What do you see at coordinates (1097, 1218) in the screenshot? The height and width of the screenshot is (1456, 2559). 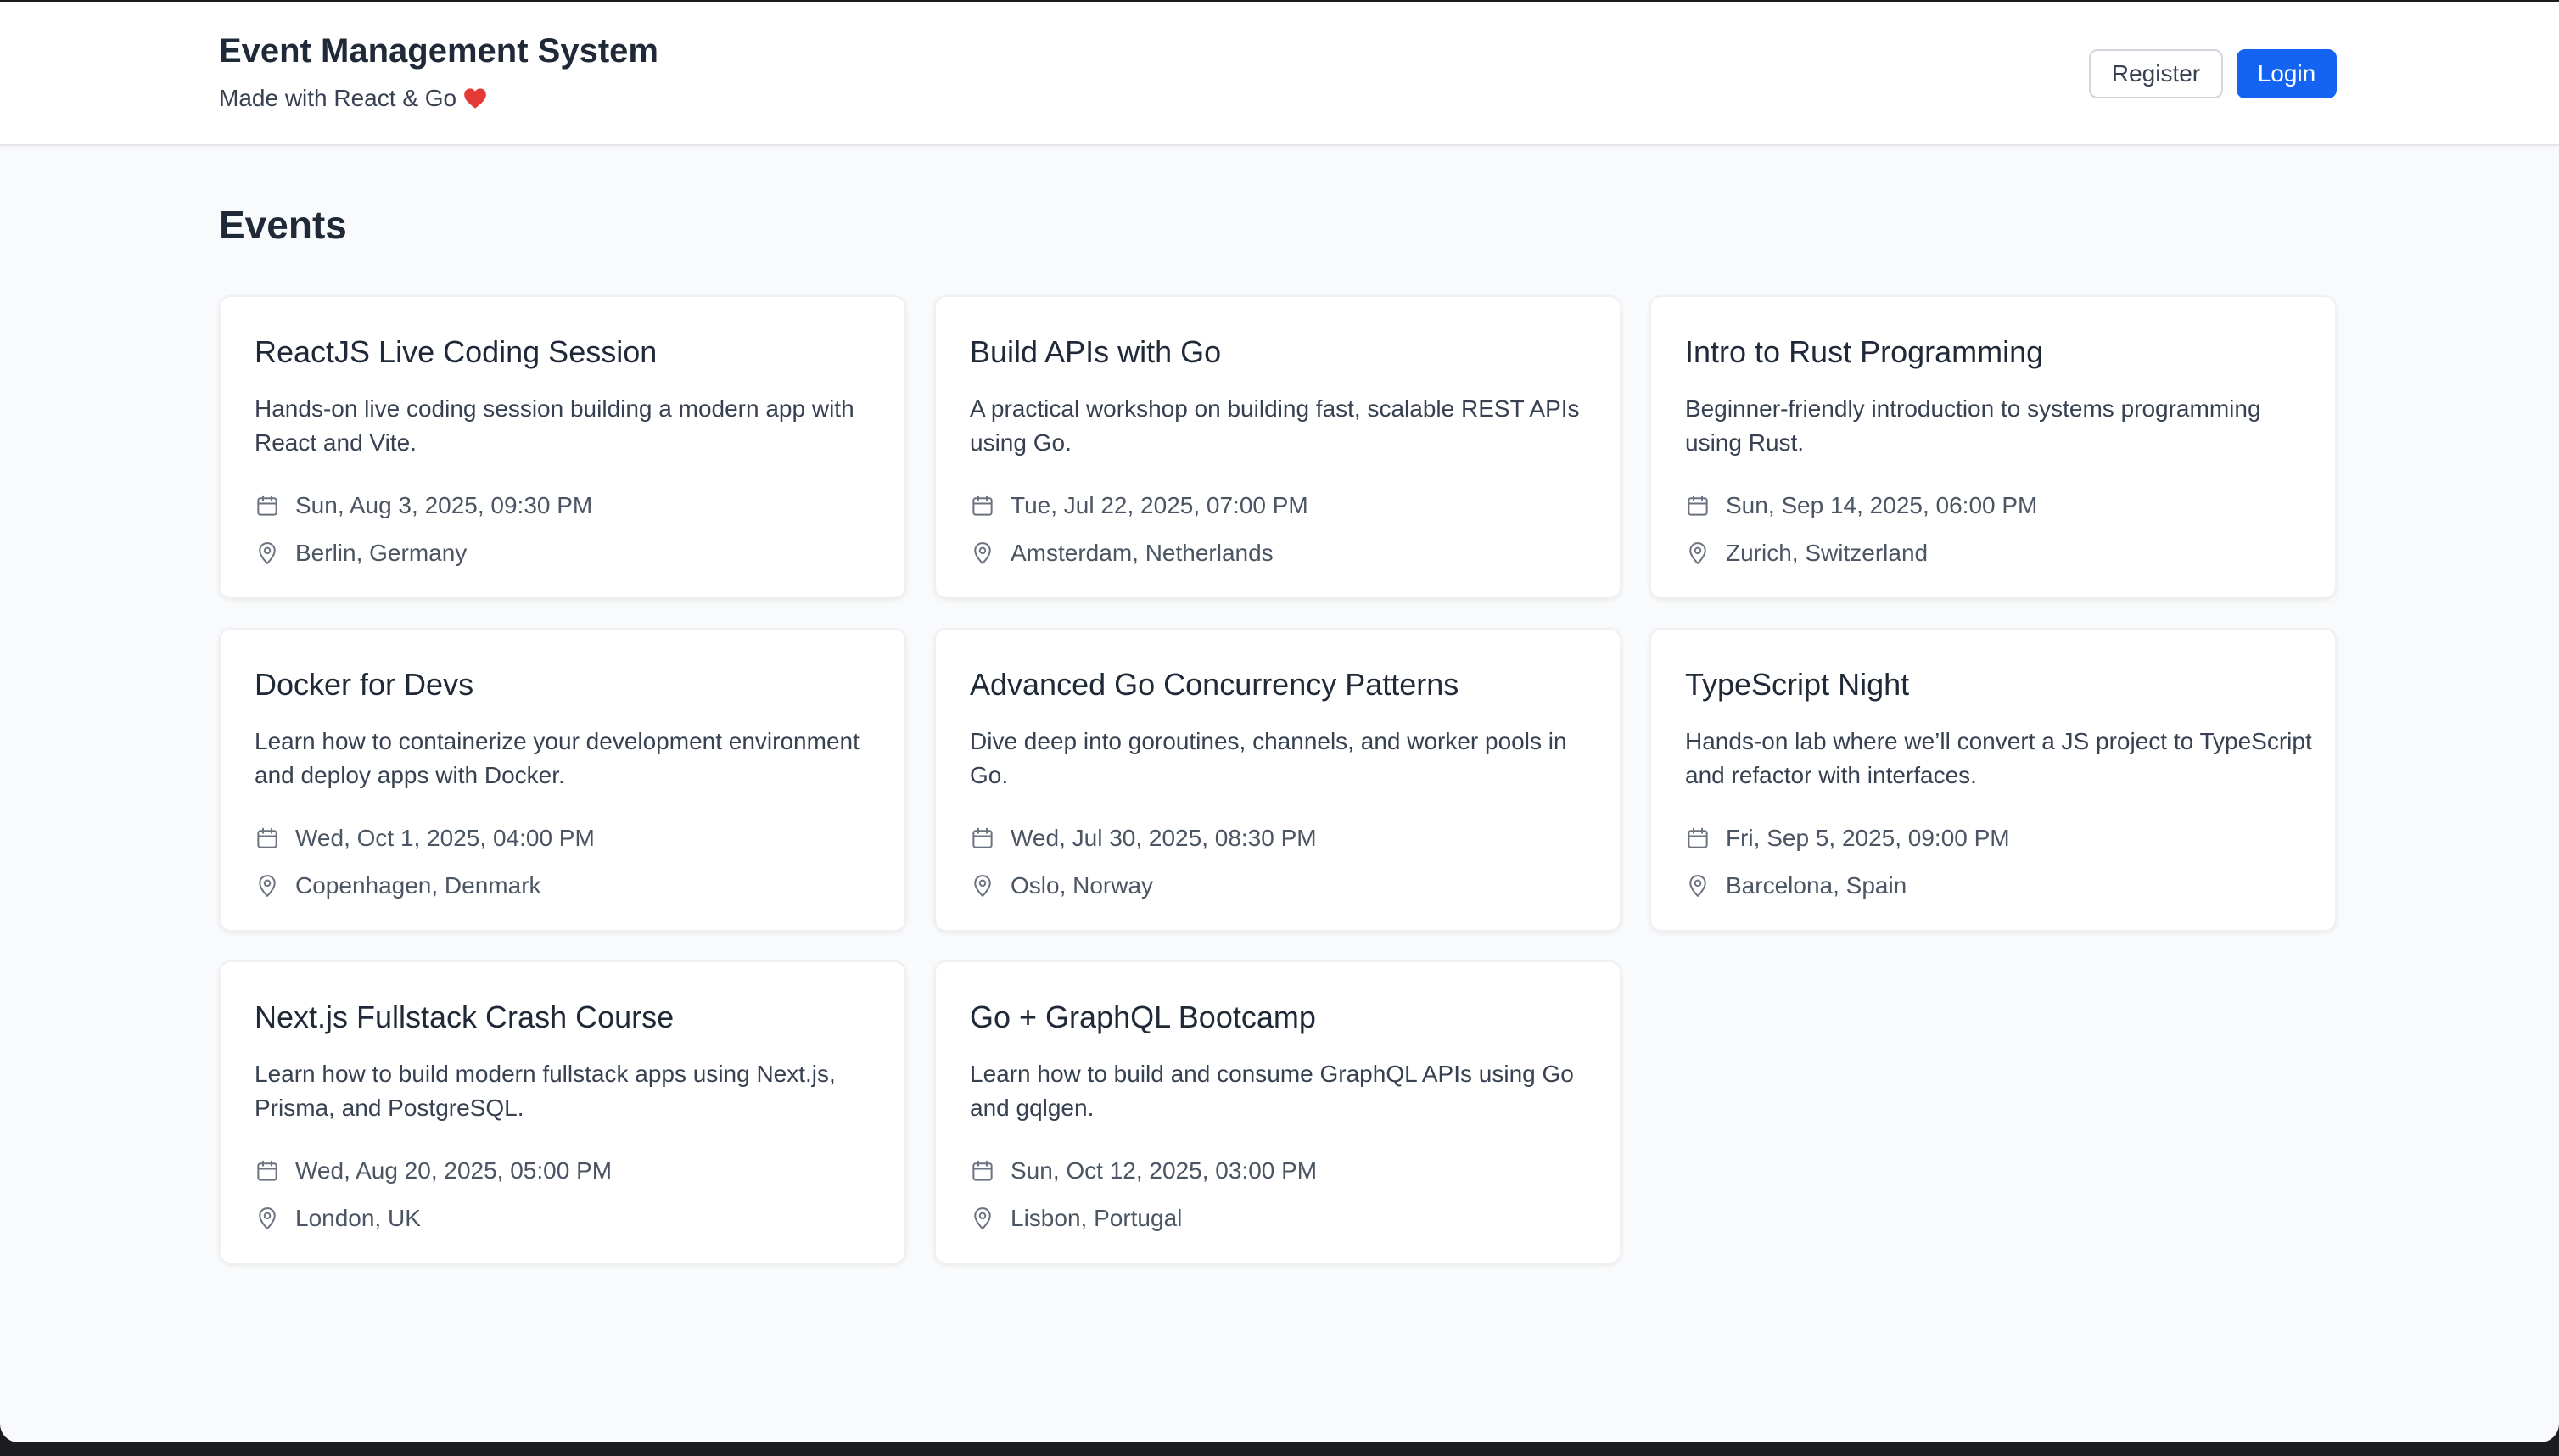 I see `event-location-text: Lisbon, Portugal` at bounding box center [1097, 1218].